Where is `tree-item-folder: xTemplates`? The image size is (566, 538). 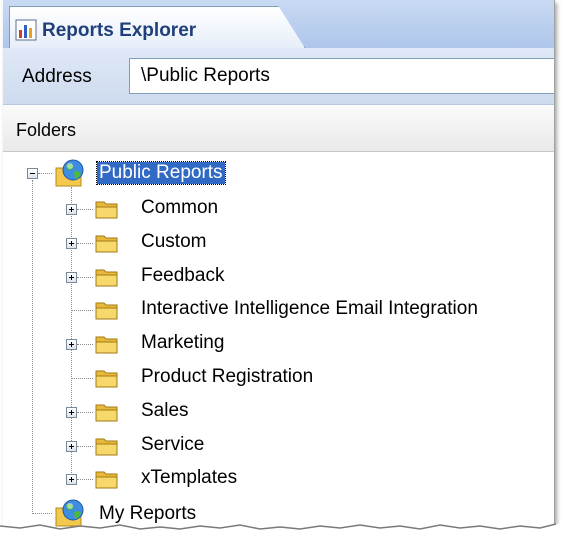 tree-item-folder: xTemplates is located at coordinates (189, 478).